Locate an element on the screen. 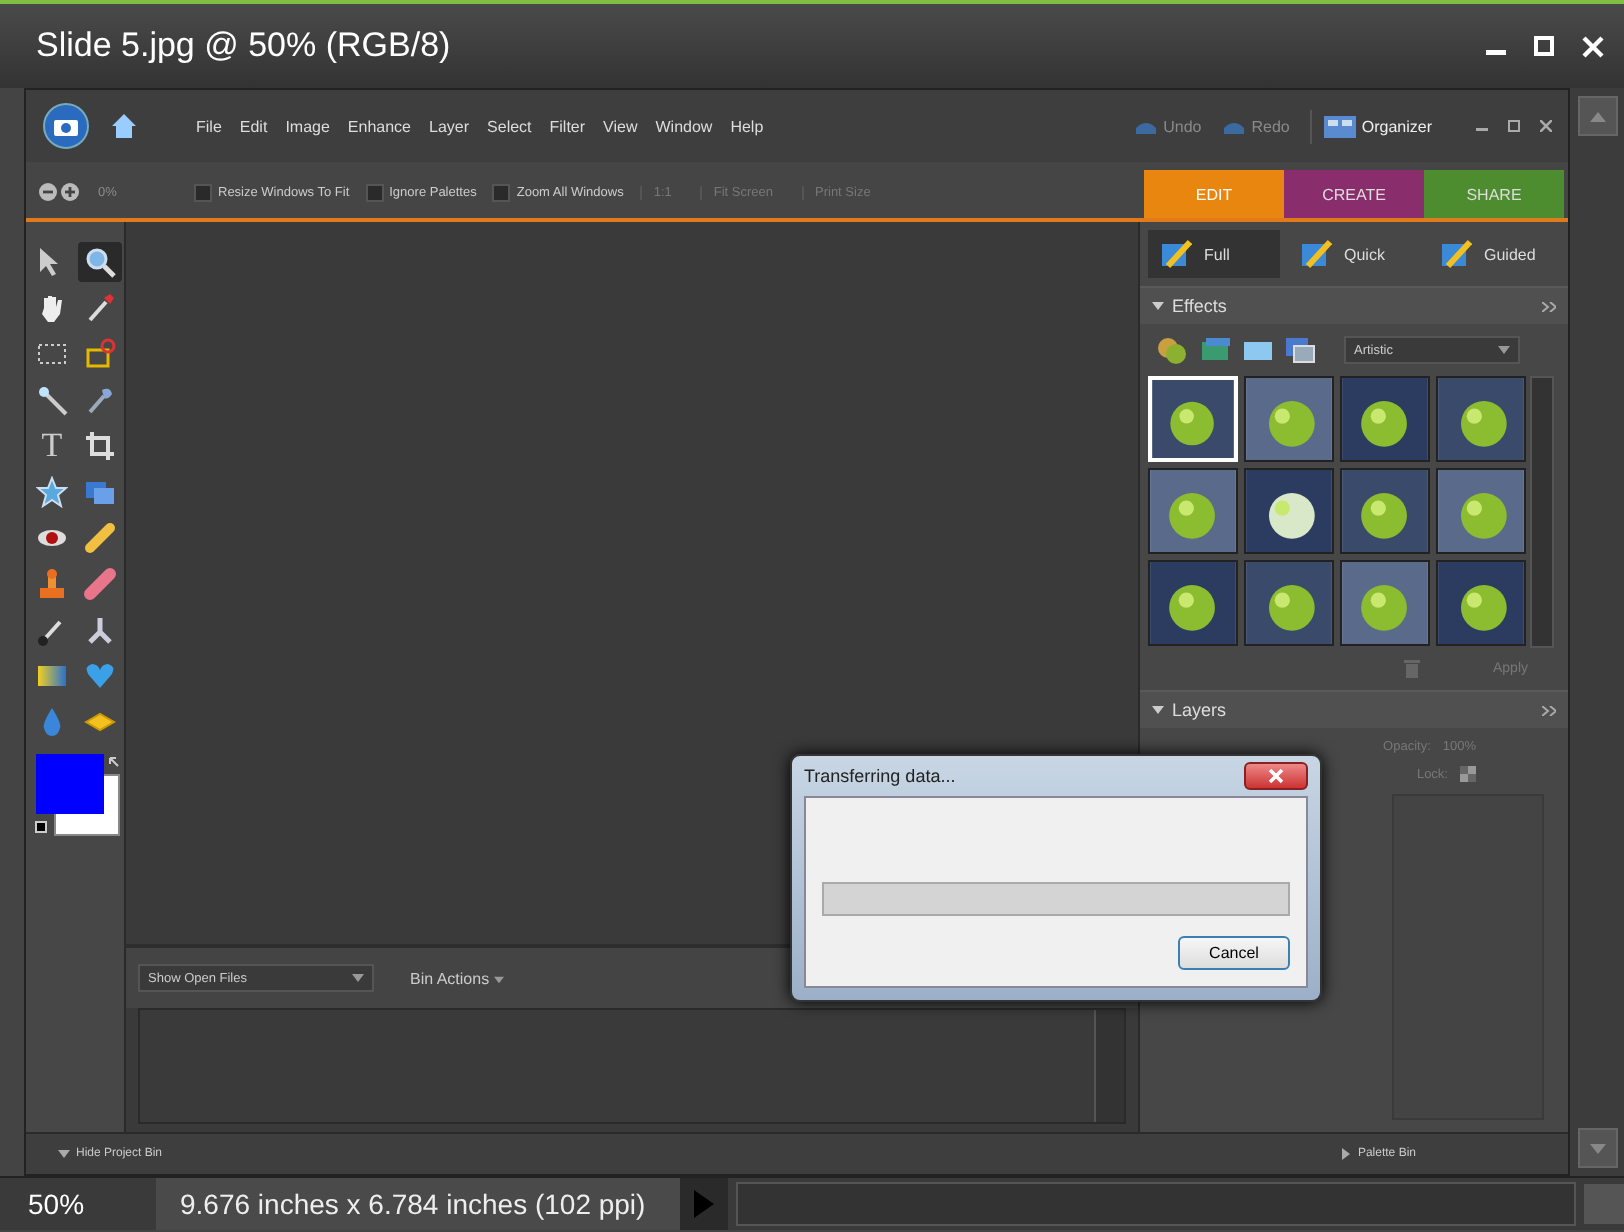 This screenshot has height=1232, width=1624. layers-header: Layers is located at coordinates (1200, 710).